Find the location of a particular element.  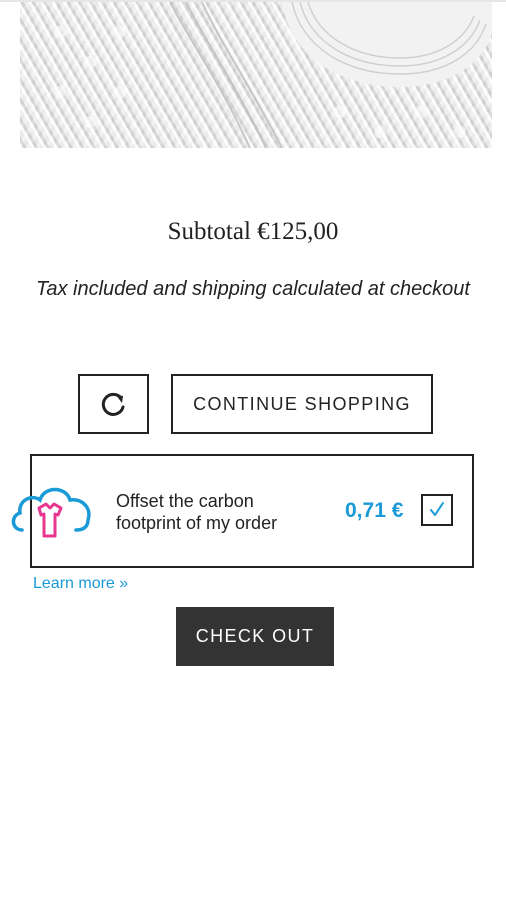

continue-shopping-label: CONTINUE SHOPPING is located at coordinates (302, 403).